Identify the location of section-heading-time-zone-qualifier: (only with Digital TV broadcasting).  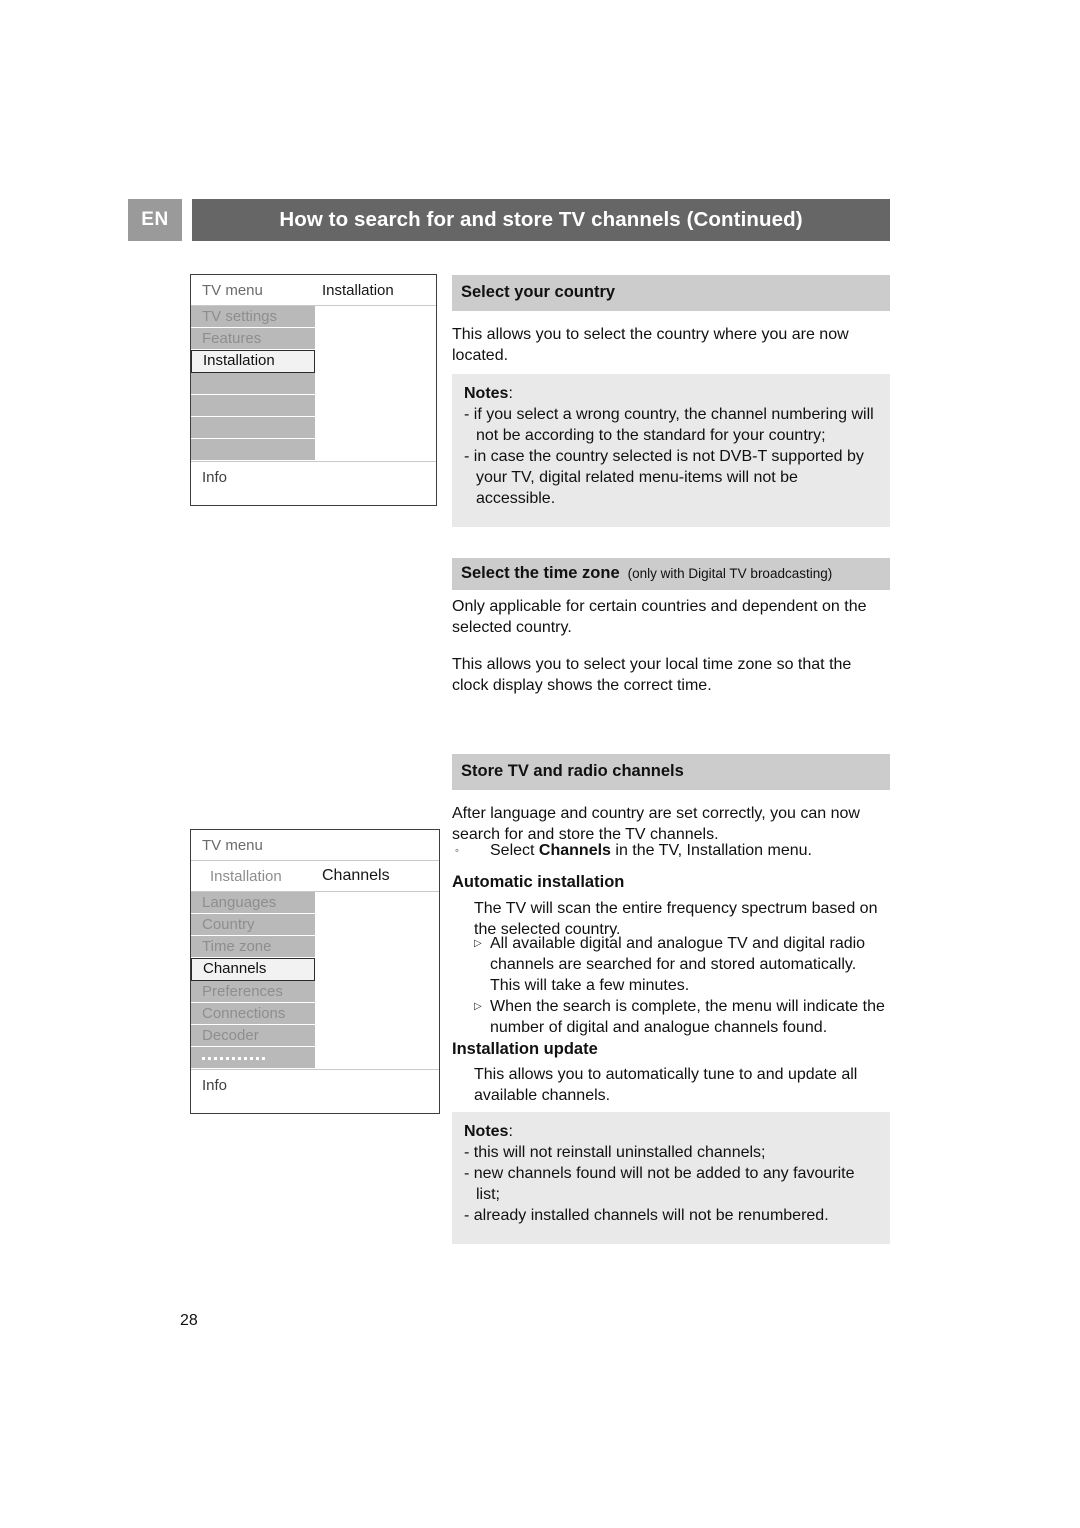
(730, 573).